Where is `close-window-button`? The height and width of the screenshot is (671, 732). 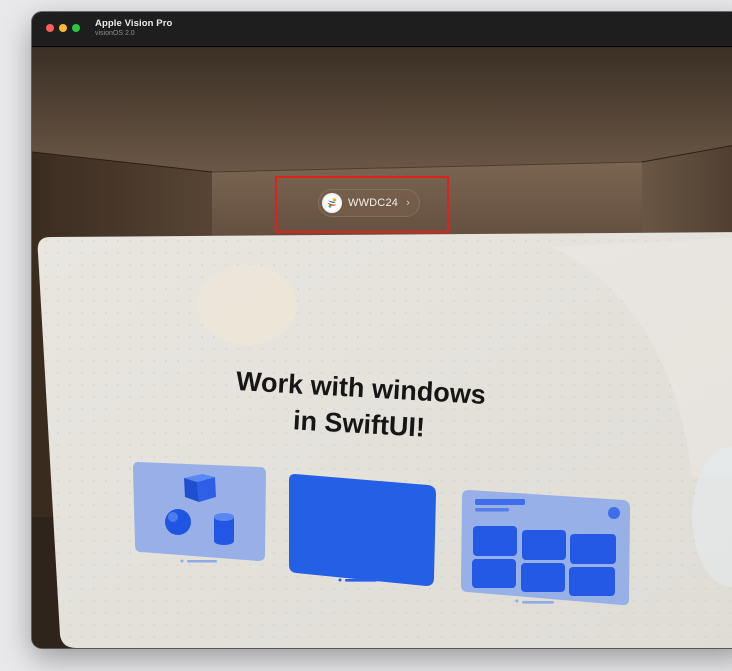 close-window-button is located at coordinates (50, 28).